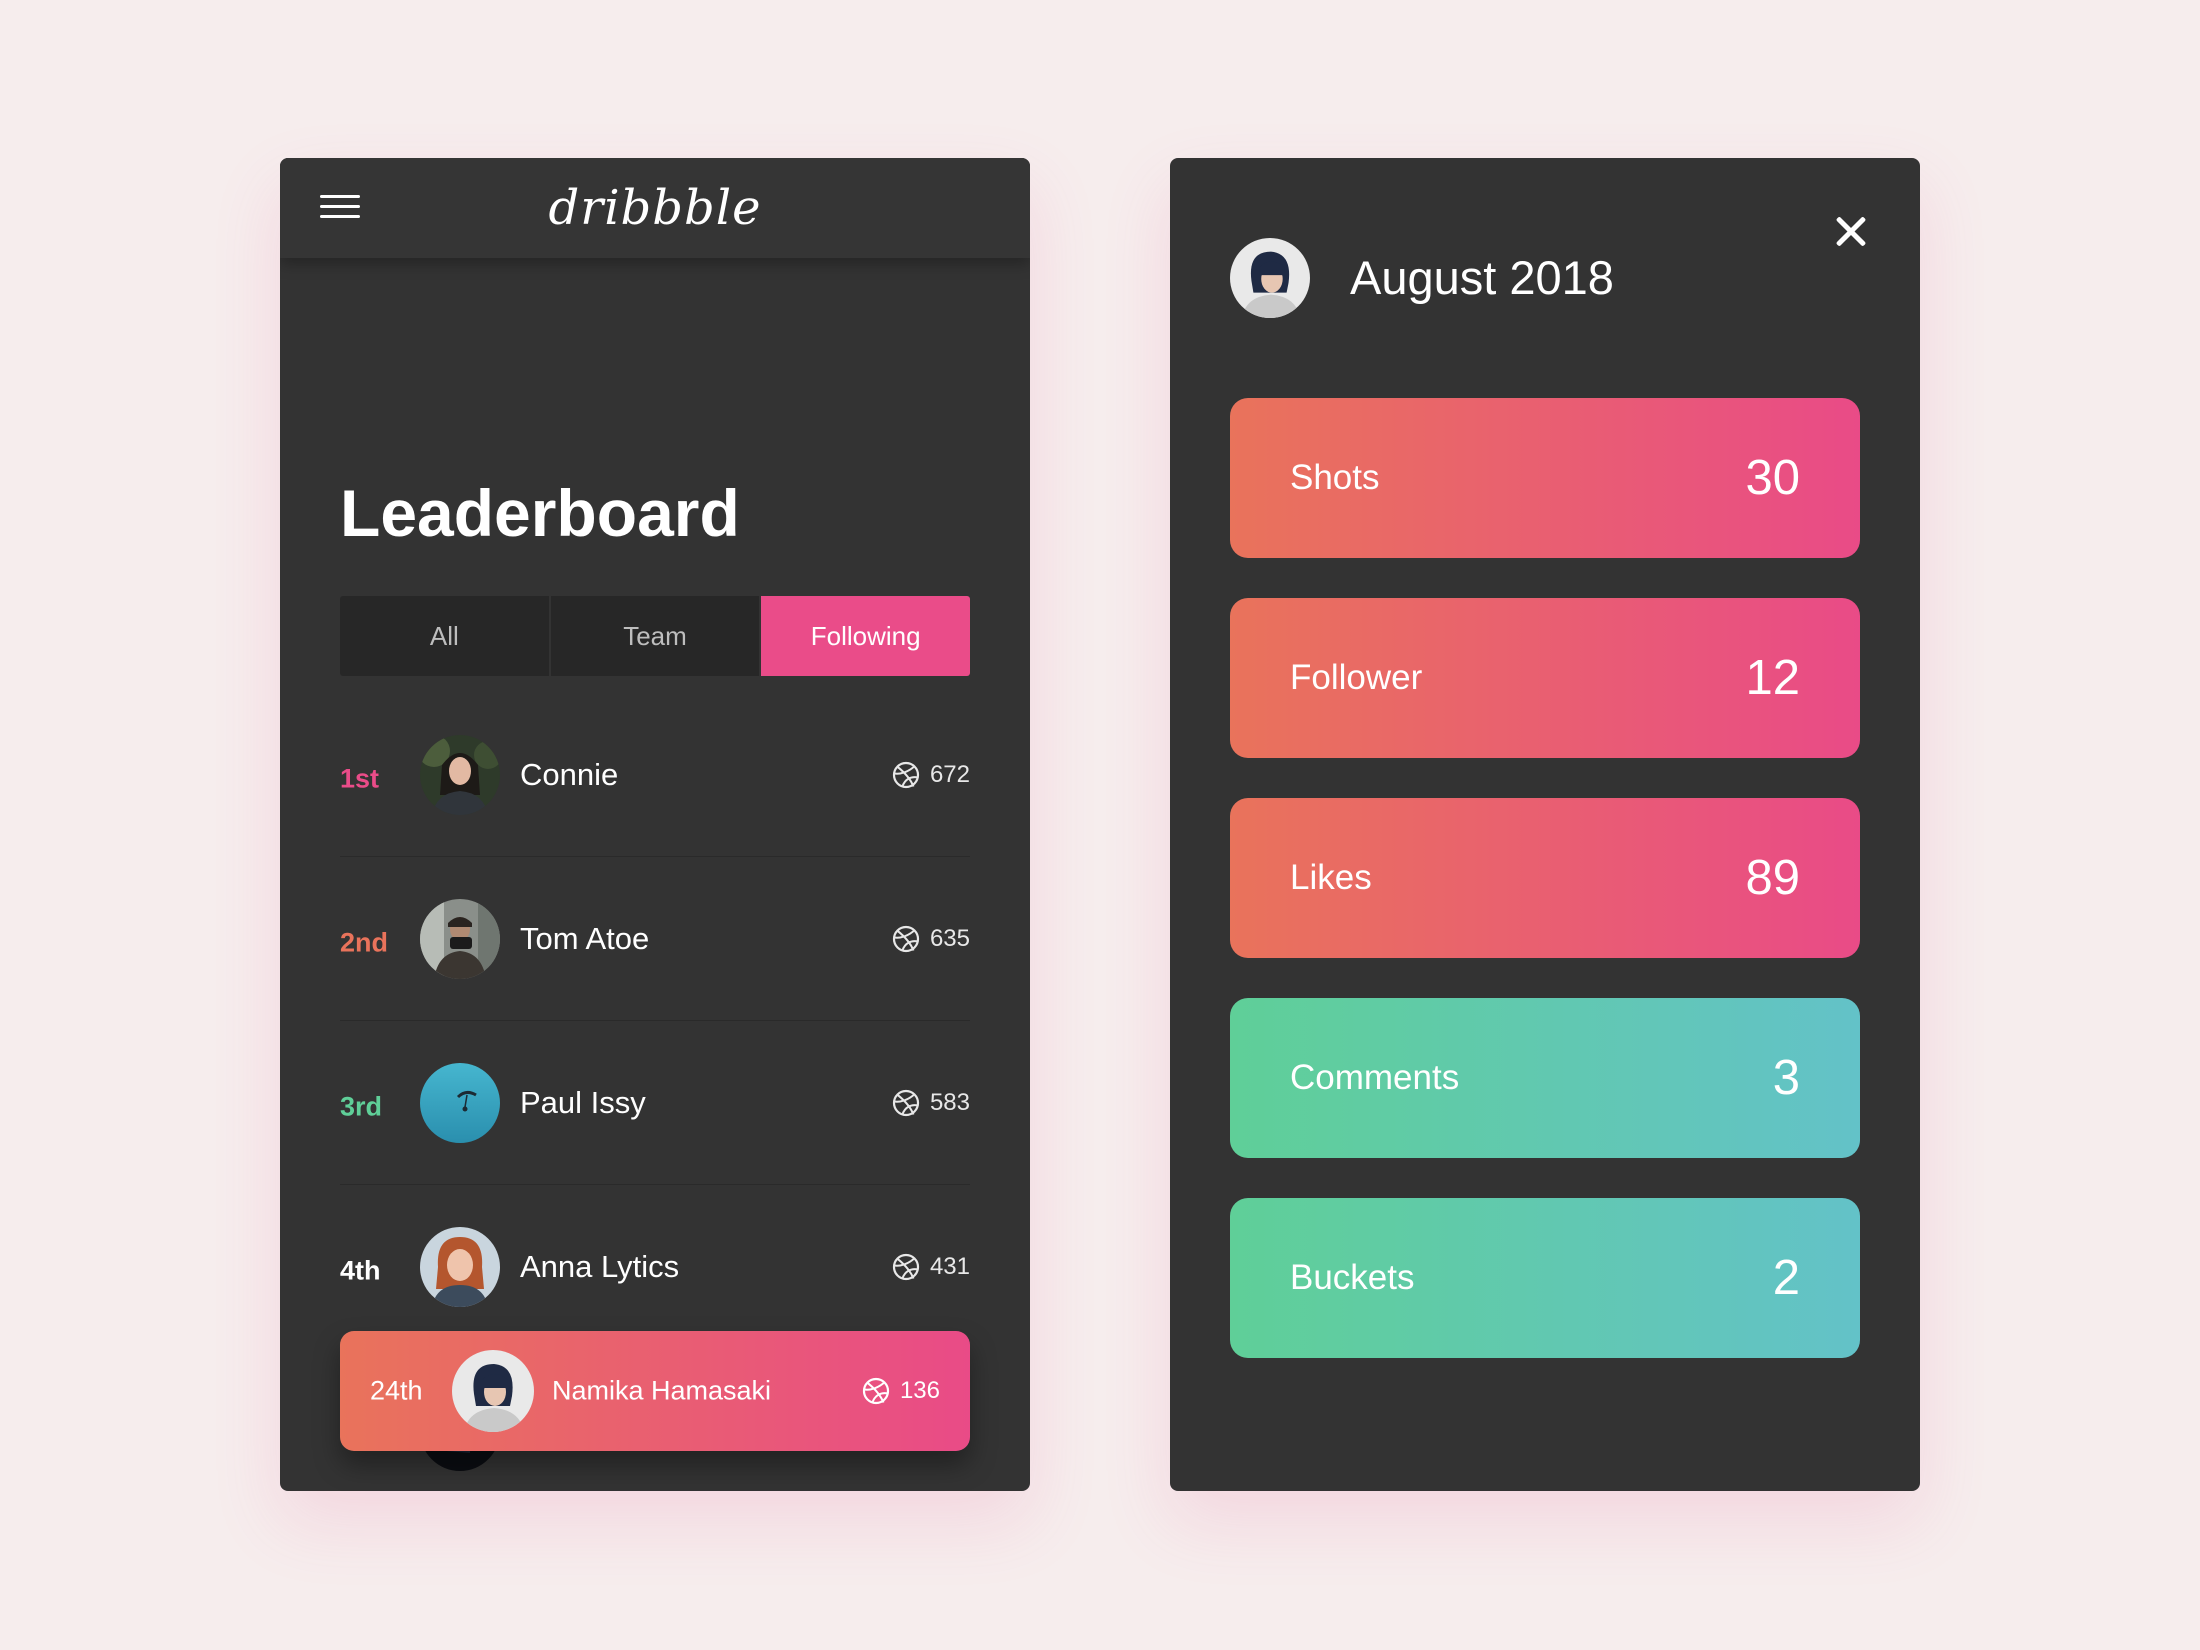 The height and width of the screenshot is (1650, 2200). I want to click on score-value: 583, so click(949, 1102).